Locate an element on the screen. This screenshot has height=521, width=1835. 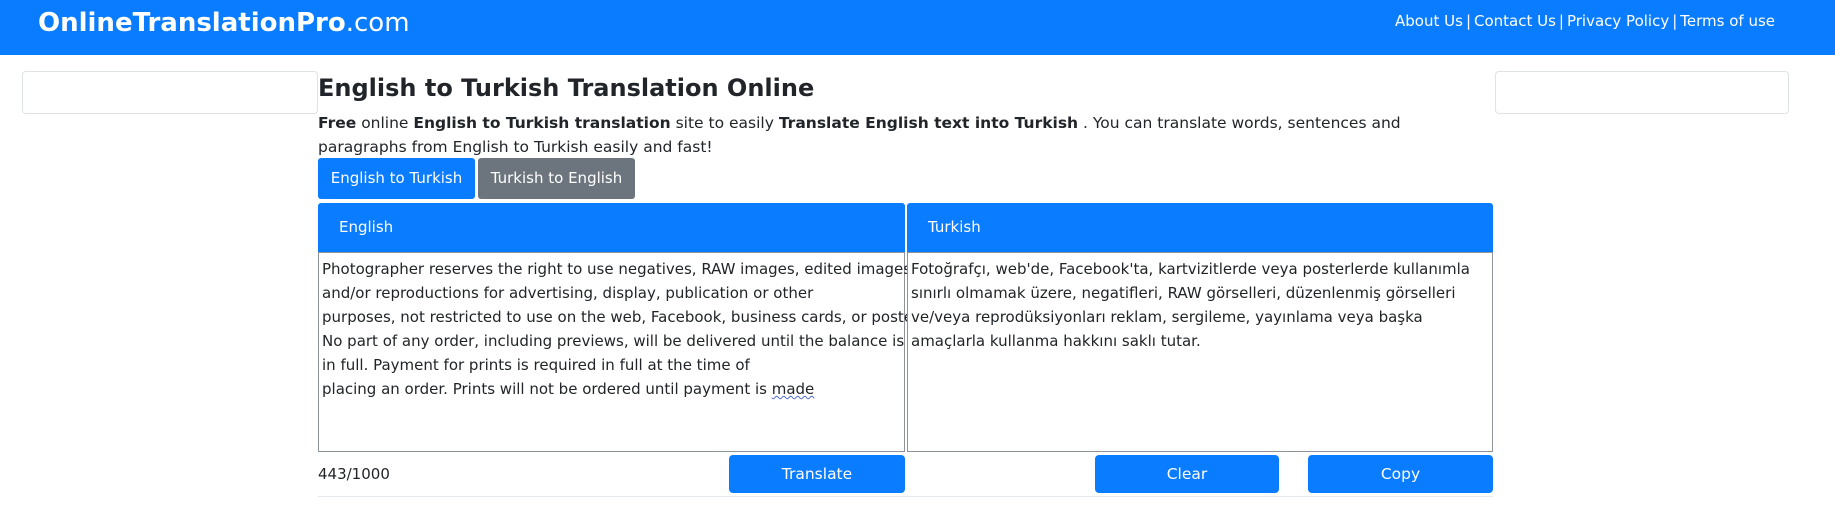
page-title: English to Turkish Translation Online is located at coordinates (566, 88).